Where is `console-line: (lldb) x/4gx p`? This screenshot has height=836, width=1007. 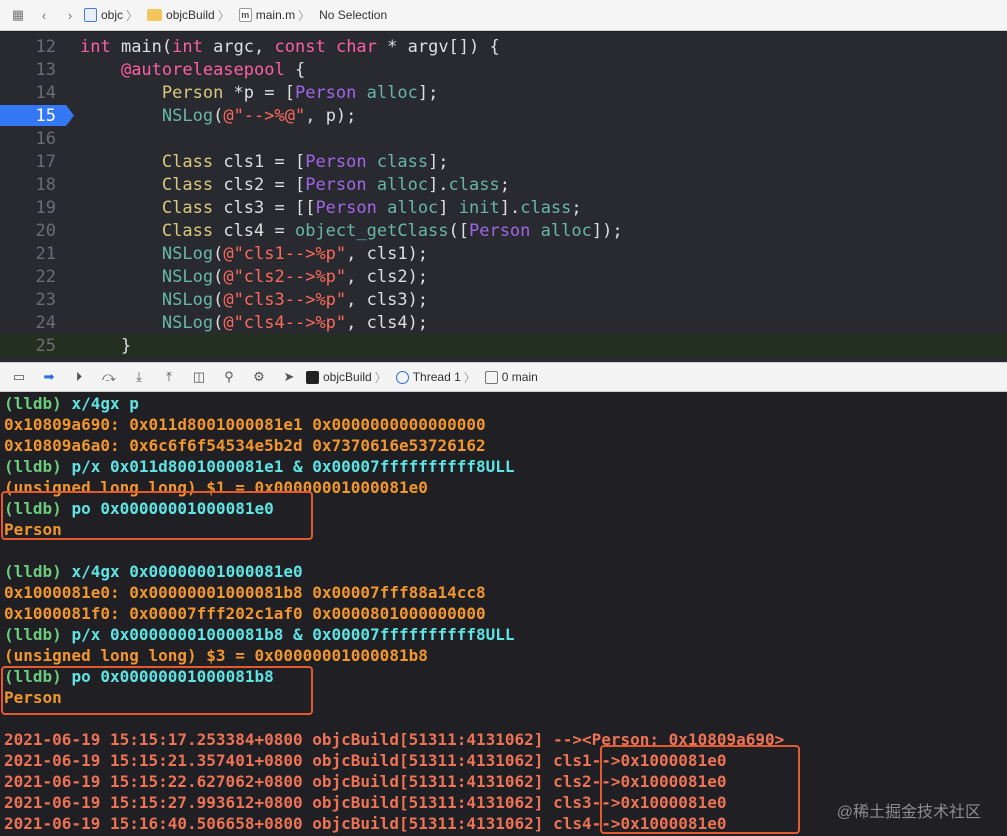
console-line: (lldb) x/4gx p is located at coordinates (71, 403).